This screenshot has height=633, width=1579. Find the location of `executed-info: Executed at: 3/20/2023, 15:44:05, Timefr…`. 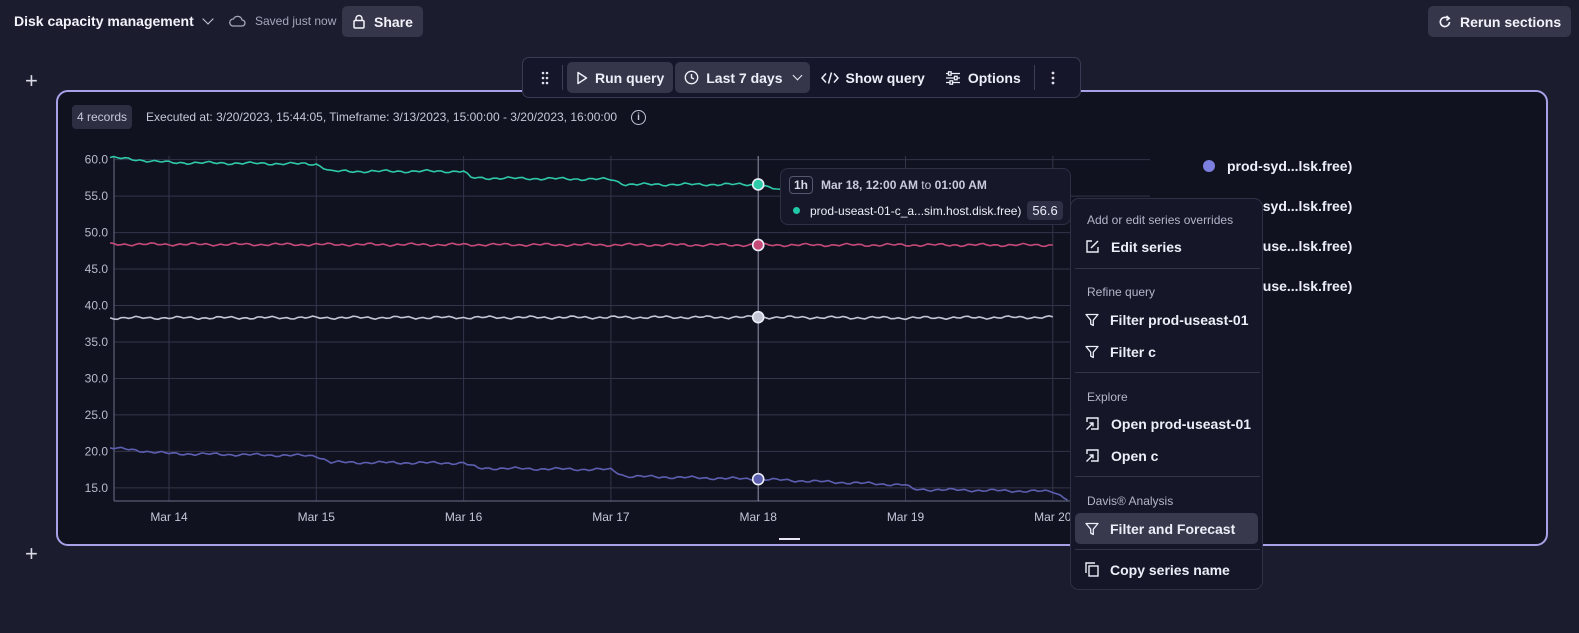

executed-info: Executed at: 3/20/2023, 15:44:05, Timefr… is located at coordinates (382, 117).